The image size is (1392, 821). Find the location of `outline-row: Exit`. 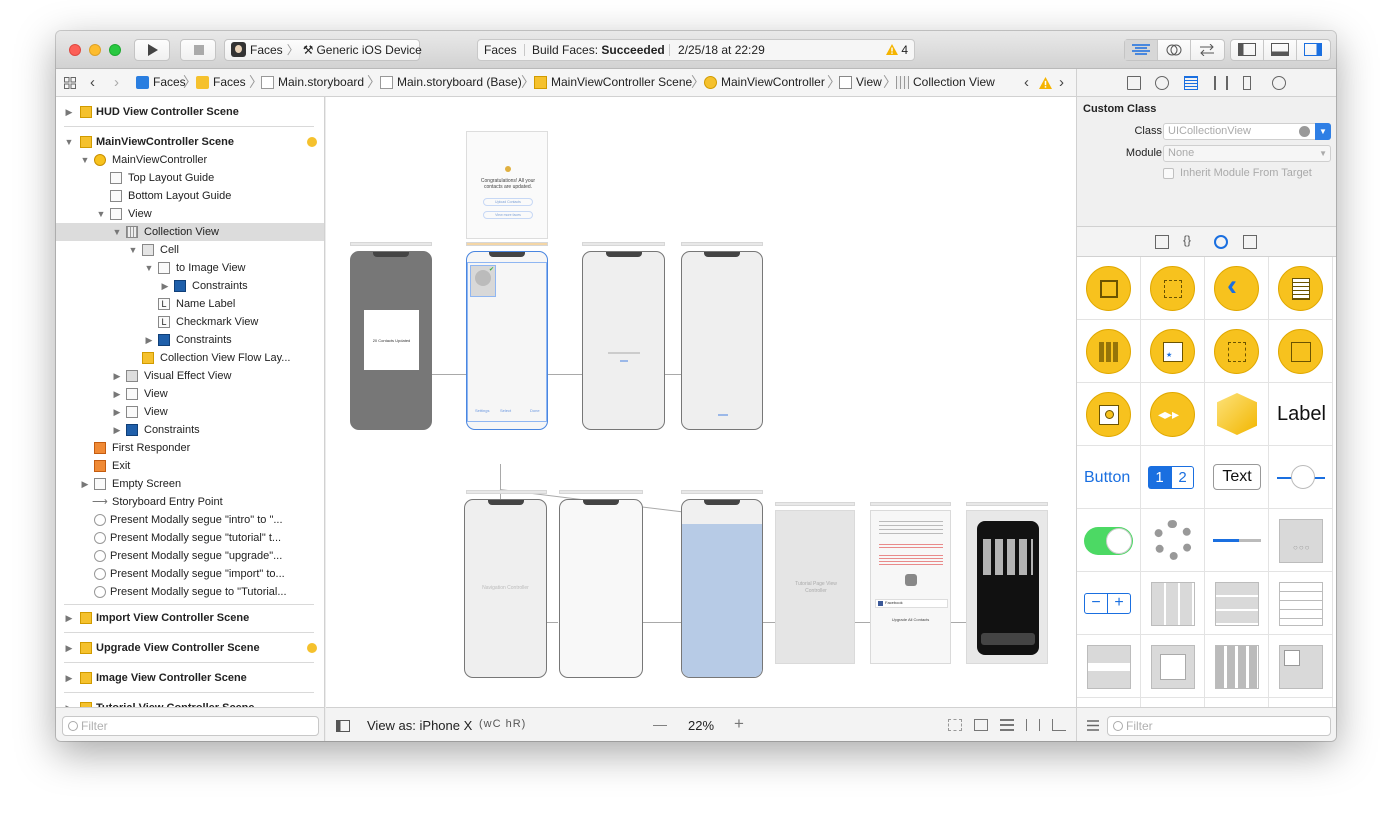

outline-row: Exit is located at coordinates (190, 466).